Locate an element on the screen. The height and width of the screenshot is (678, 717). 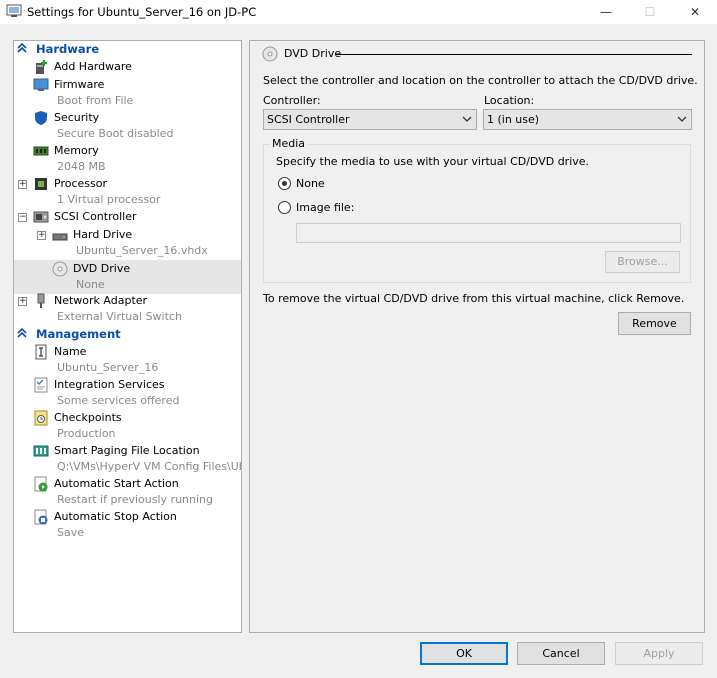
smart-paging-icon is located at coordinates (41, 451).